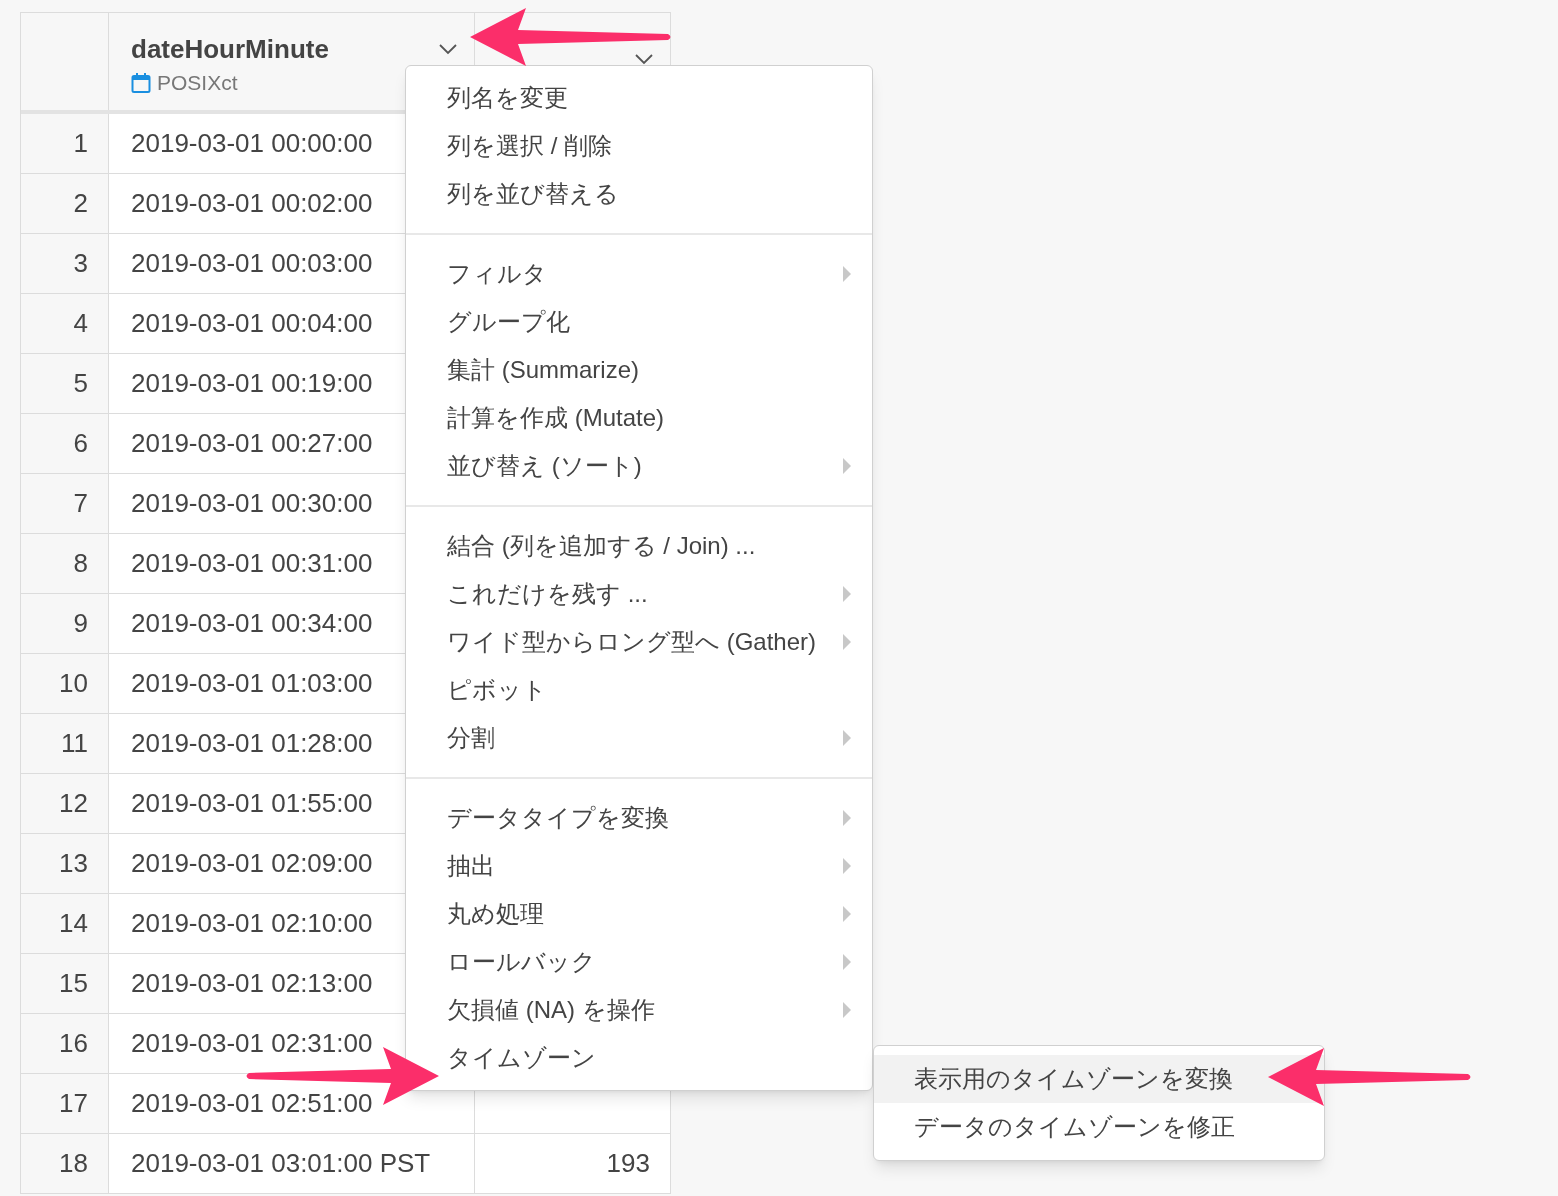  Describe the element at coordinates (252, 203) in the screenshot. I see `table-cell-text: 2019-03-01 00:02:00` at that location.